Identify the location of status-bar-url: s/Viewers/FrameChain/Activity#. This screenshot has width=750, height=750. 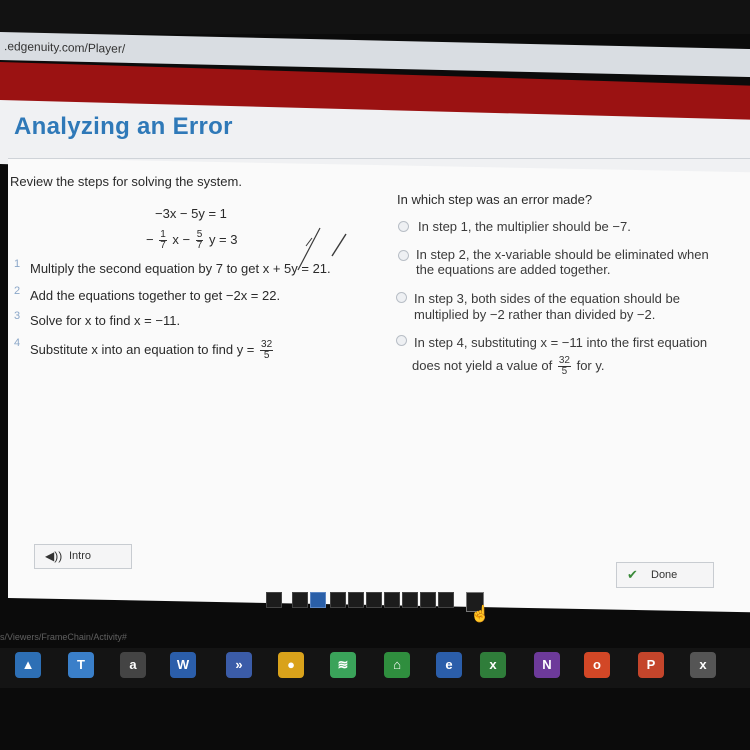
(63, 637).